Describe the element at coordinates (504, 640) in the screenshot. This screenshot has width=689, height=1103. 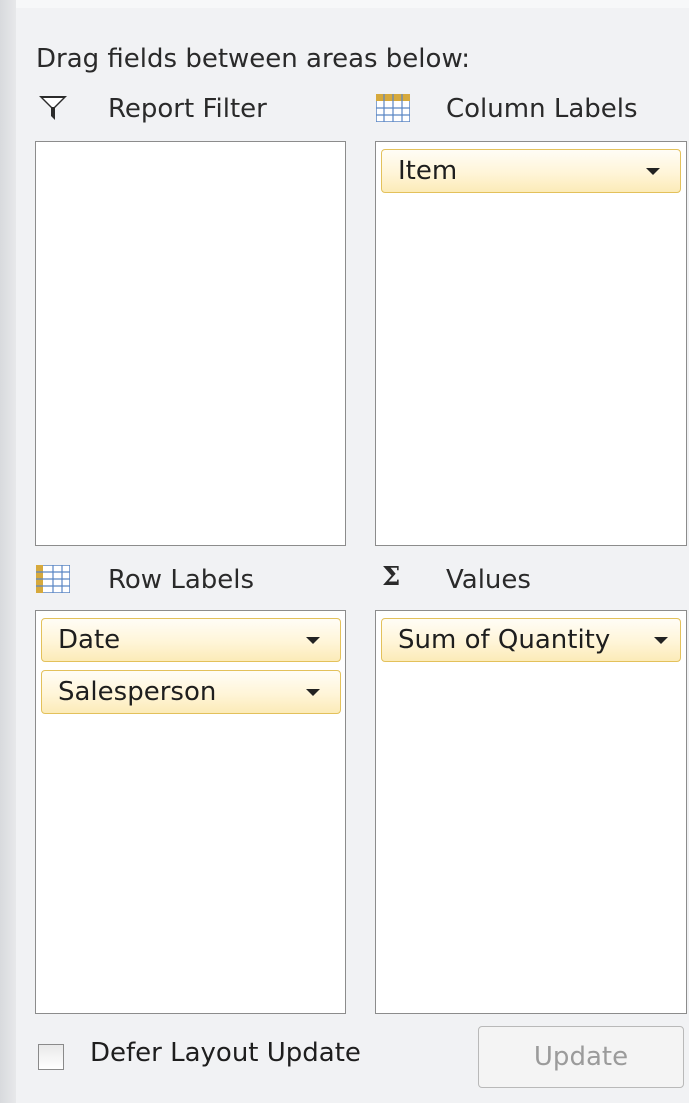
I see `field-chip-label: Sum of Quantity` at that location.